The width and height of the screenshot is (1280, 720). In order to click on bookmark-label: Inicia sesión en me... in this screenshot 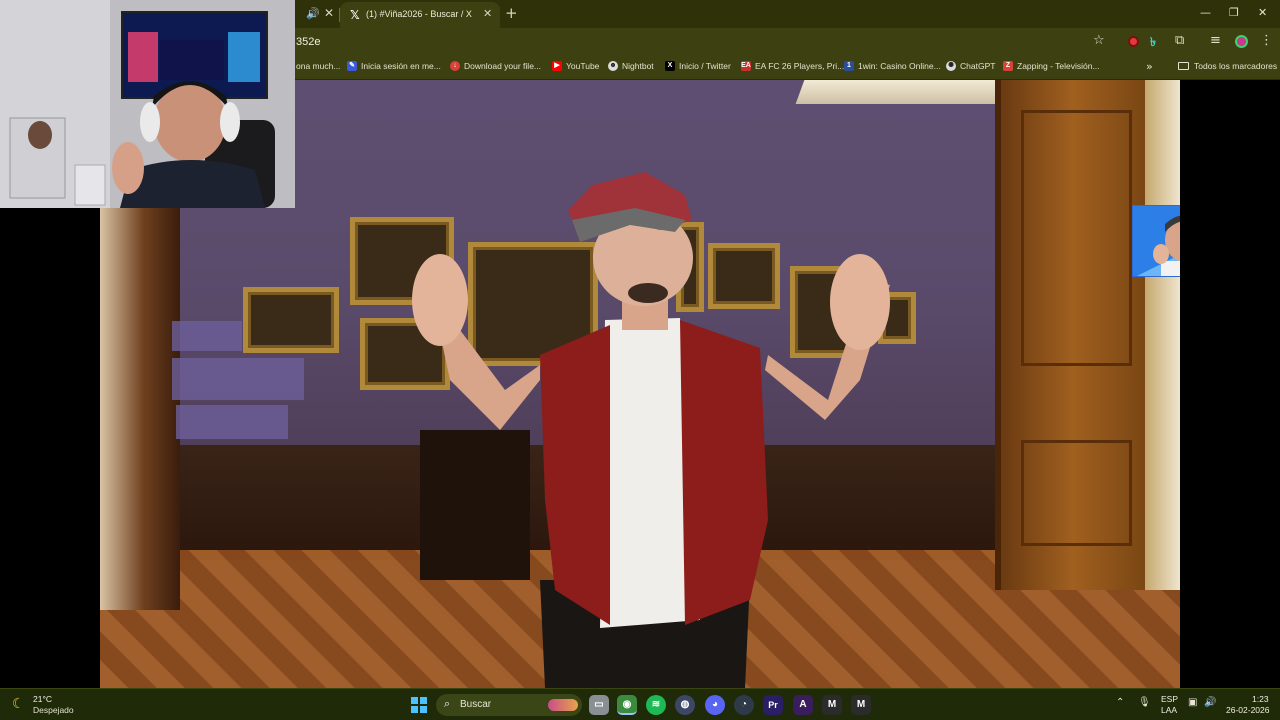, I will do `click(401, 66)`.